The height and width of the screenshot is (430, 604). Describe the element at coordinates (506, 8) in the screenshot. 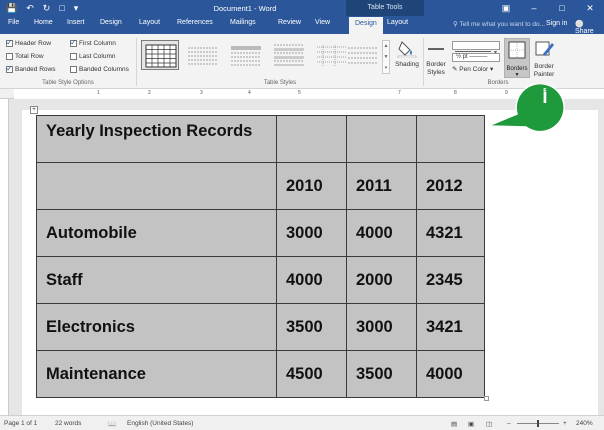

I see `ribbon-display-icon: ▣` at that location.